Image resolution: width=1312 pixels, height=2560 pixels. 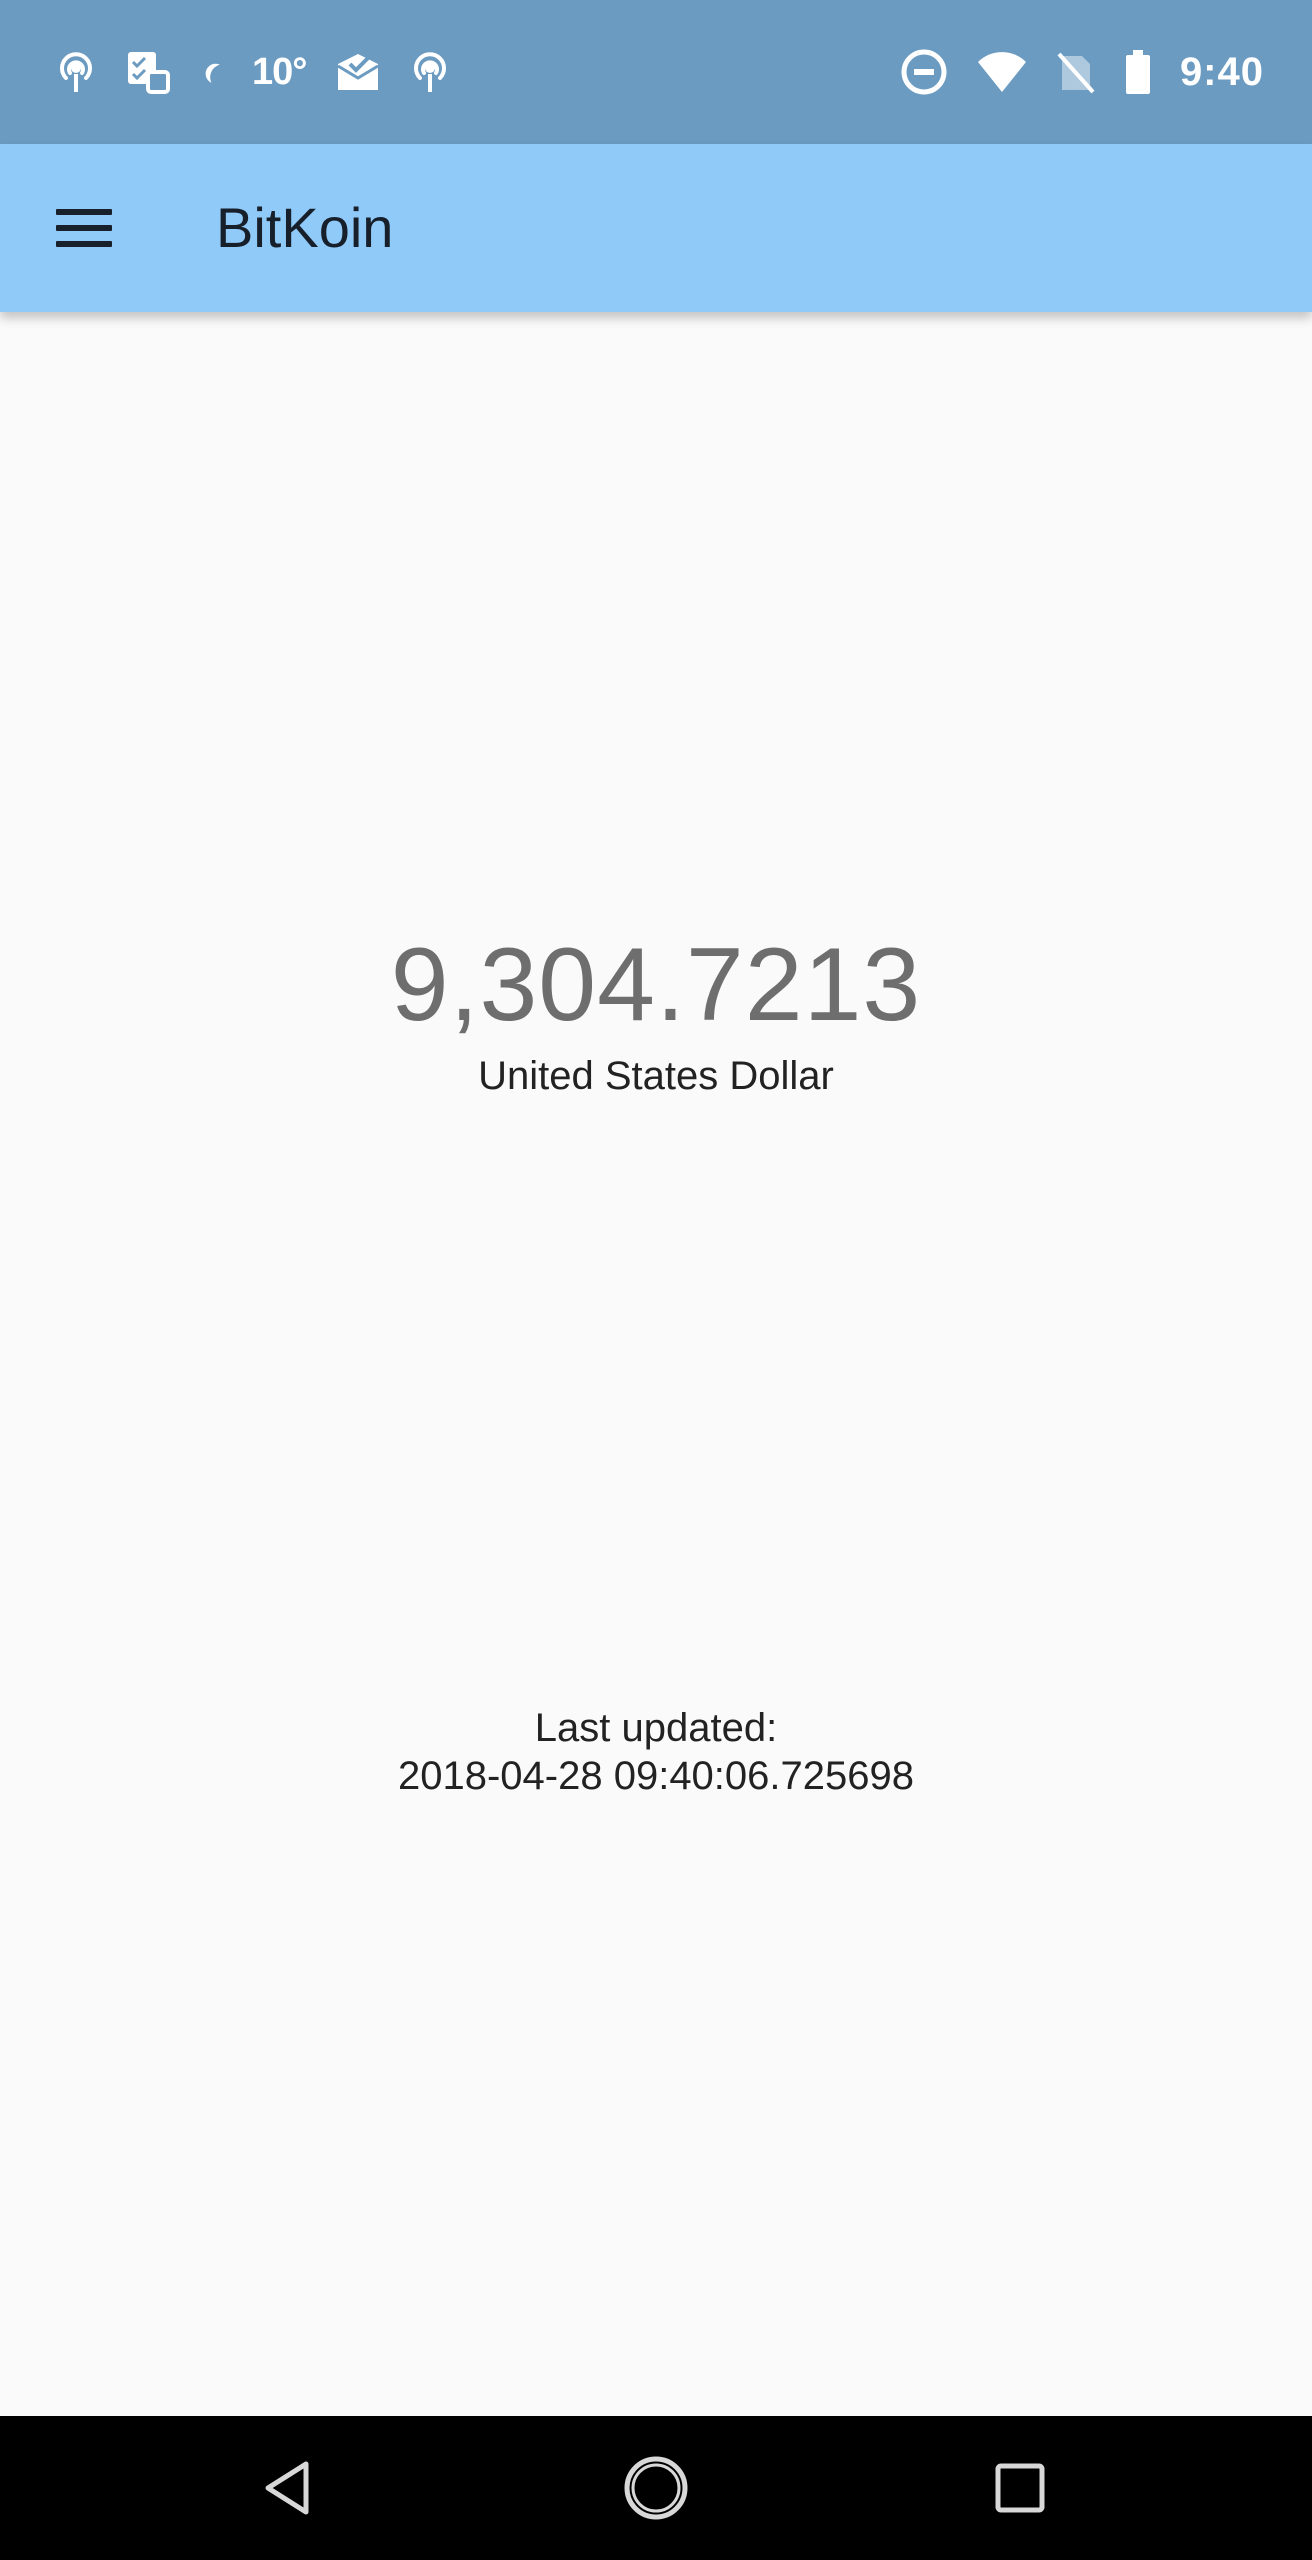 I want to click on tasks-icon, so click(x=148, y=72).